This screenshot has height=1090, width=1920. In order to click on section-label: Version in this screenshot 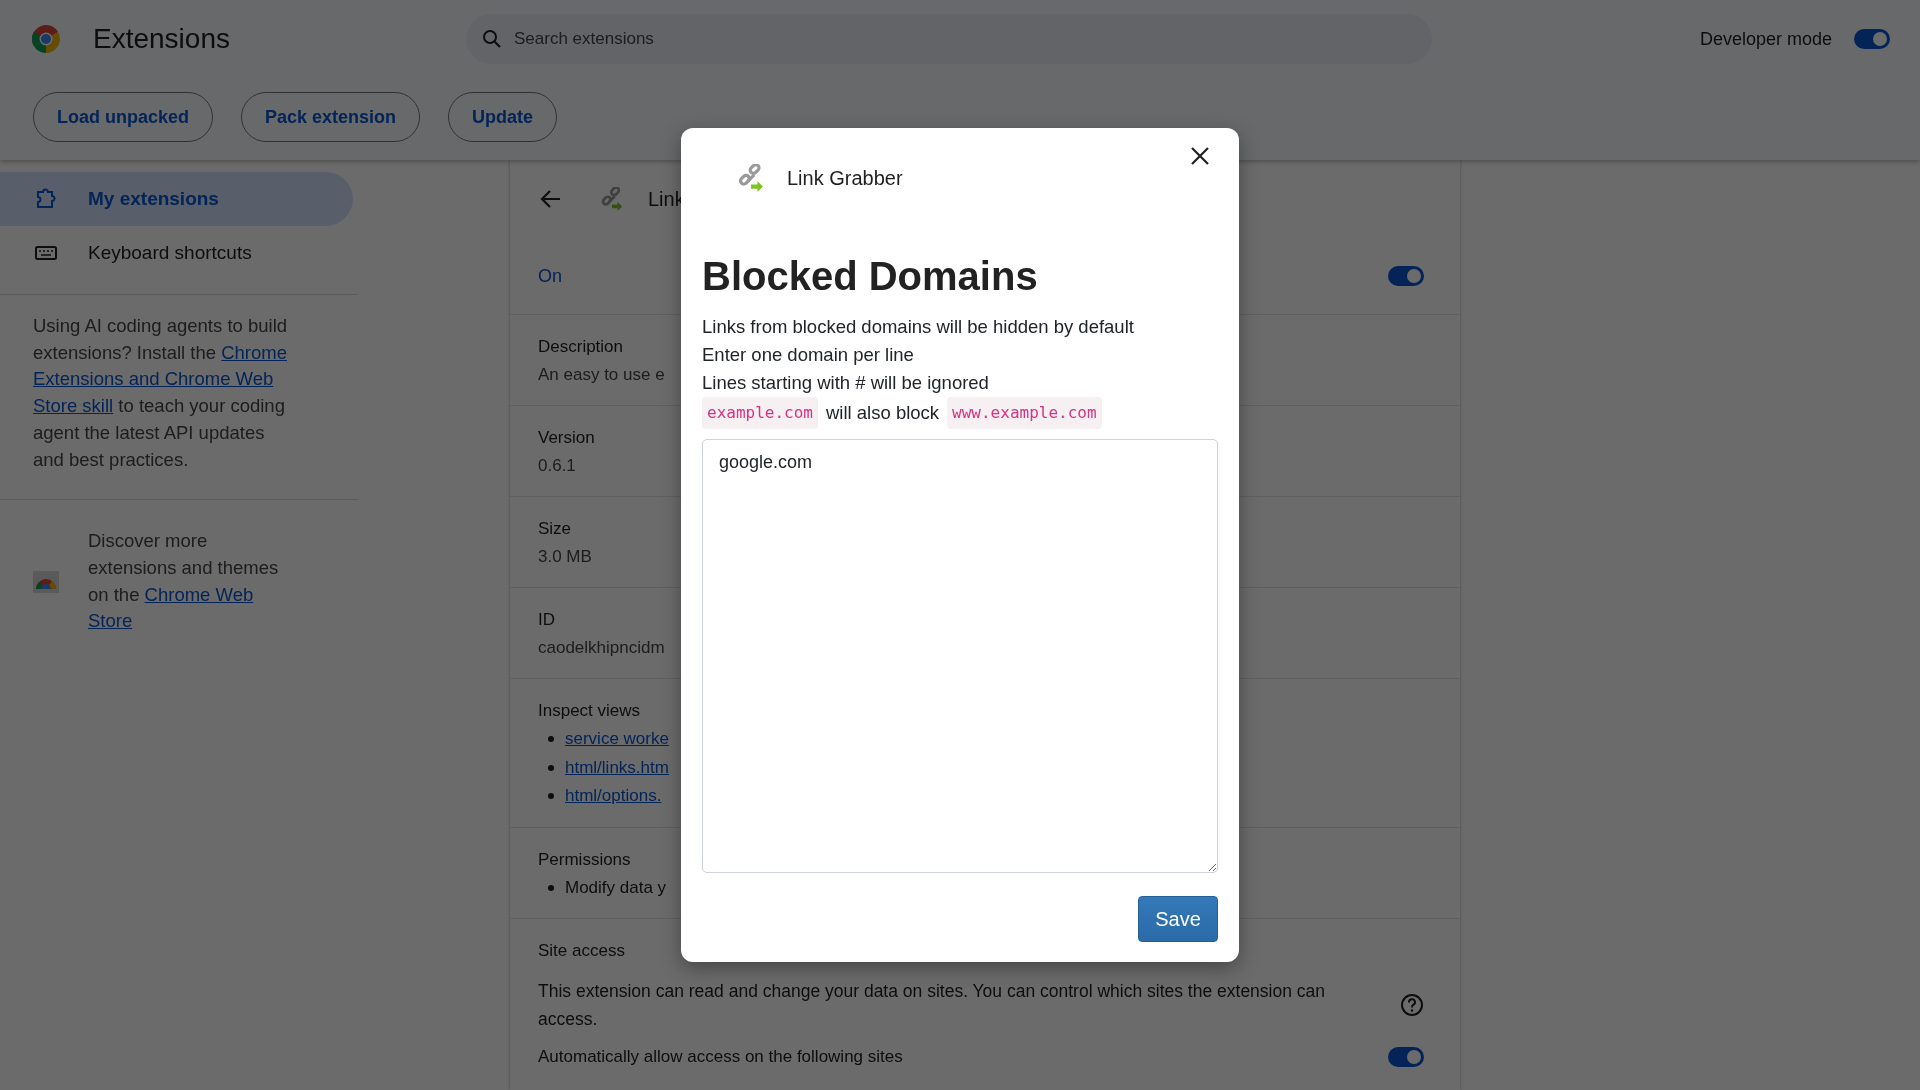, I will do `click(566, 438)`.